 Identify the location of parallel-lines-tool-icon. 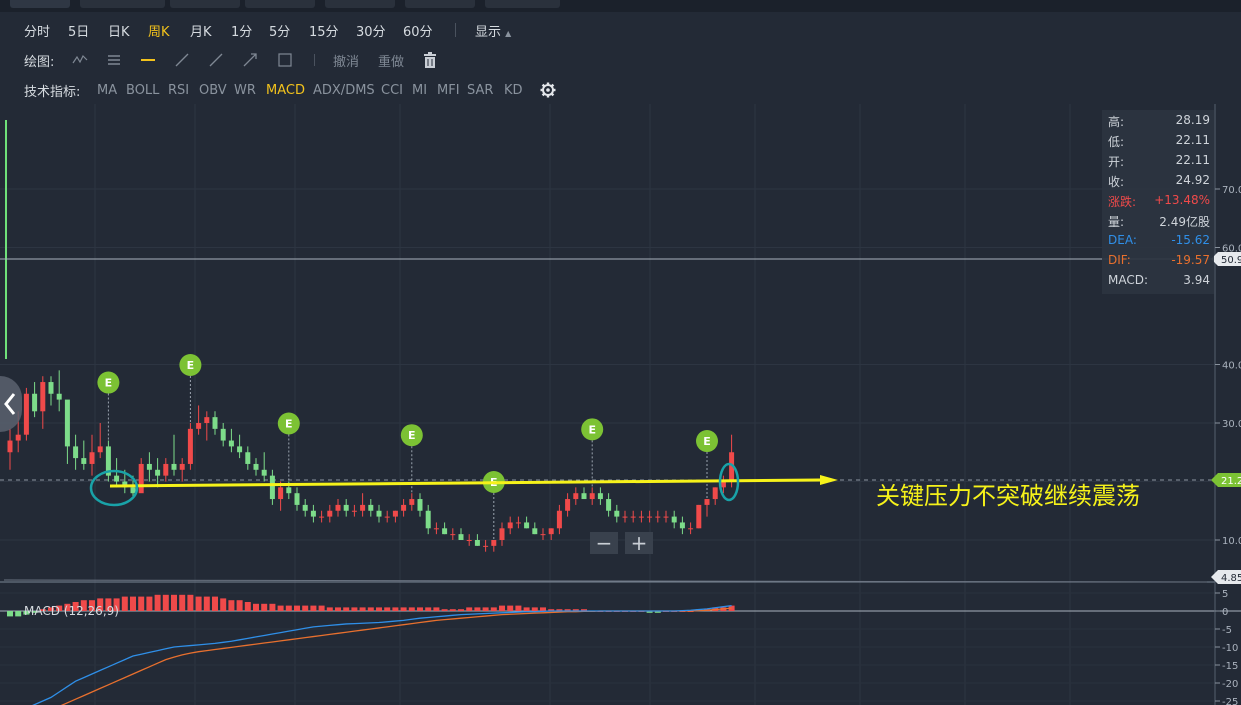
(114, 60).